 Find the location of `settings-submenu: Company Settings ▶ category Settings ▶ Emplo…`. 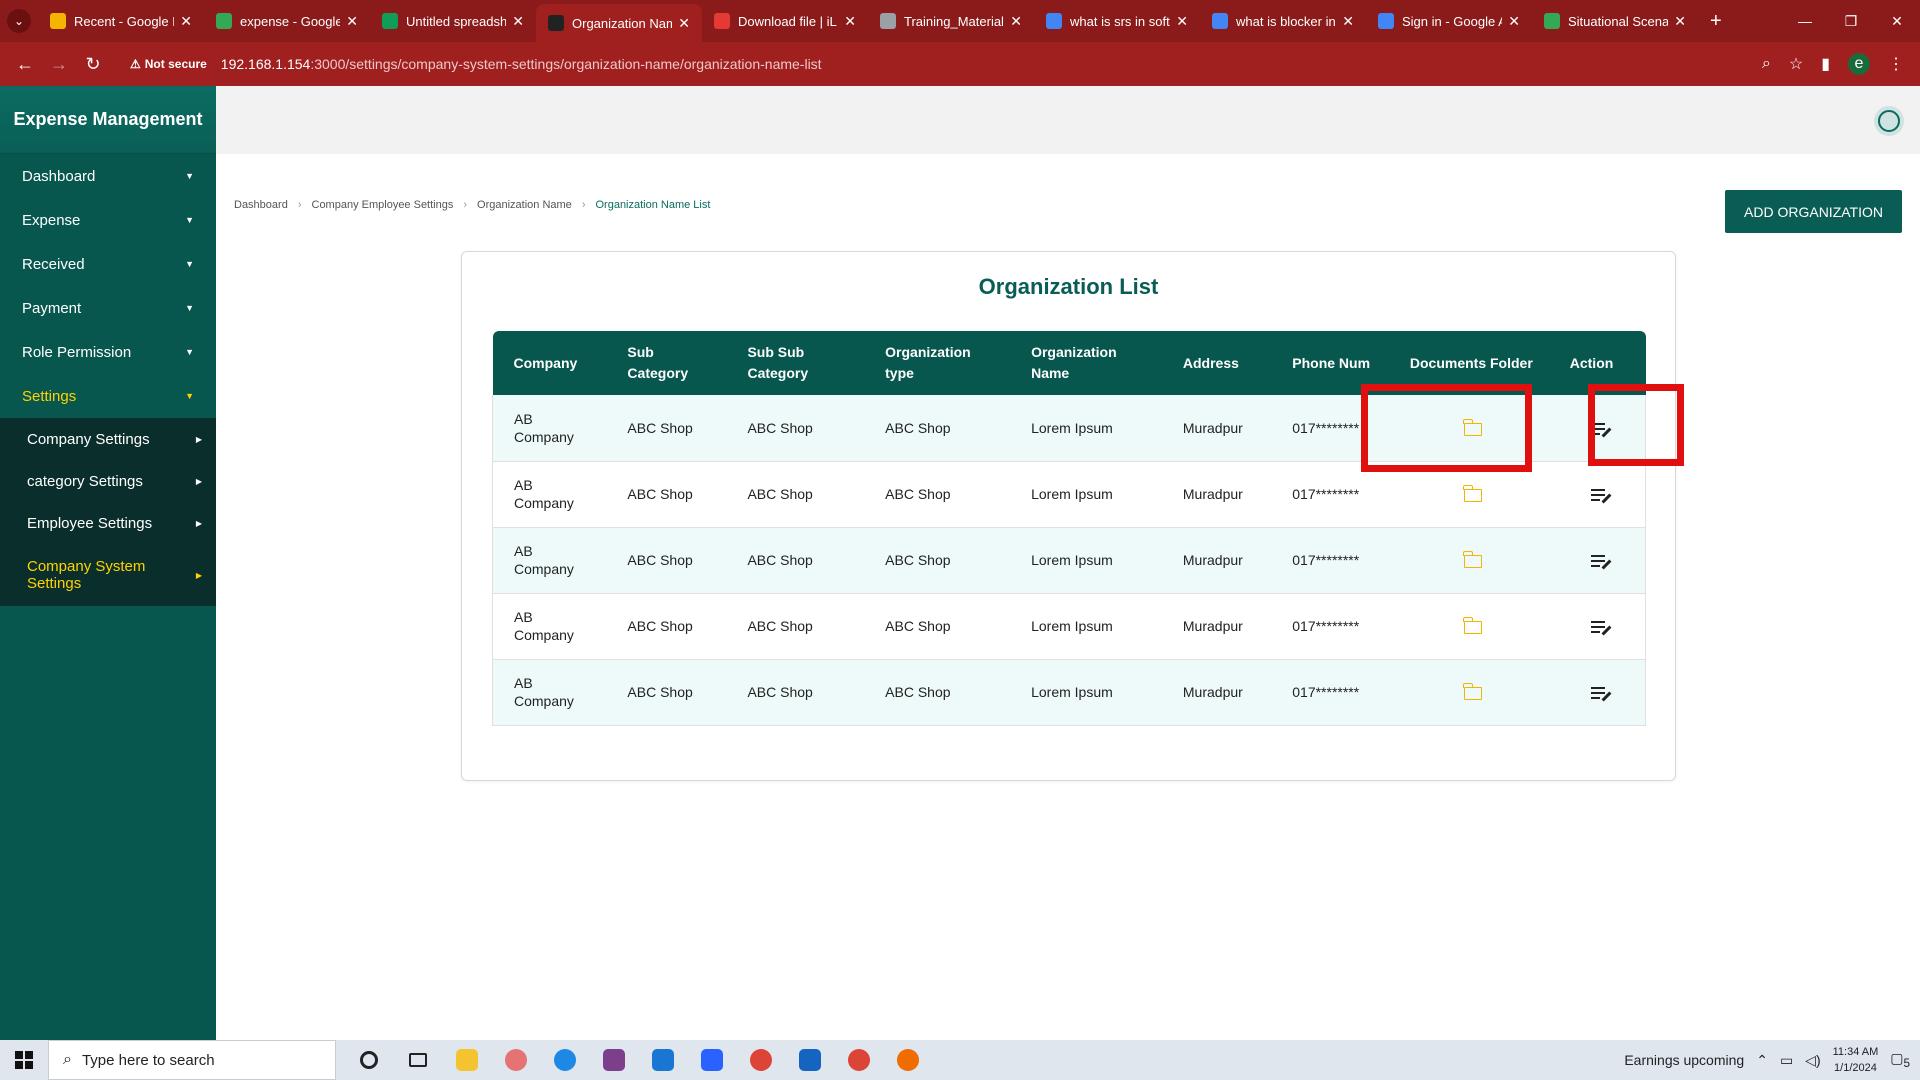

settings-submenu: Company Settings ▶ category Settings ▶ Emplo… is located at coordinates (108, 512).